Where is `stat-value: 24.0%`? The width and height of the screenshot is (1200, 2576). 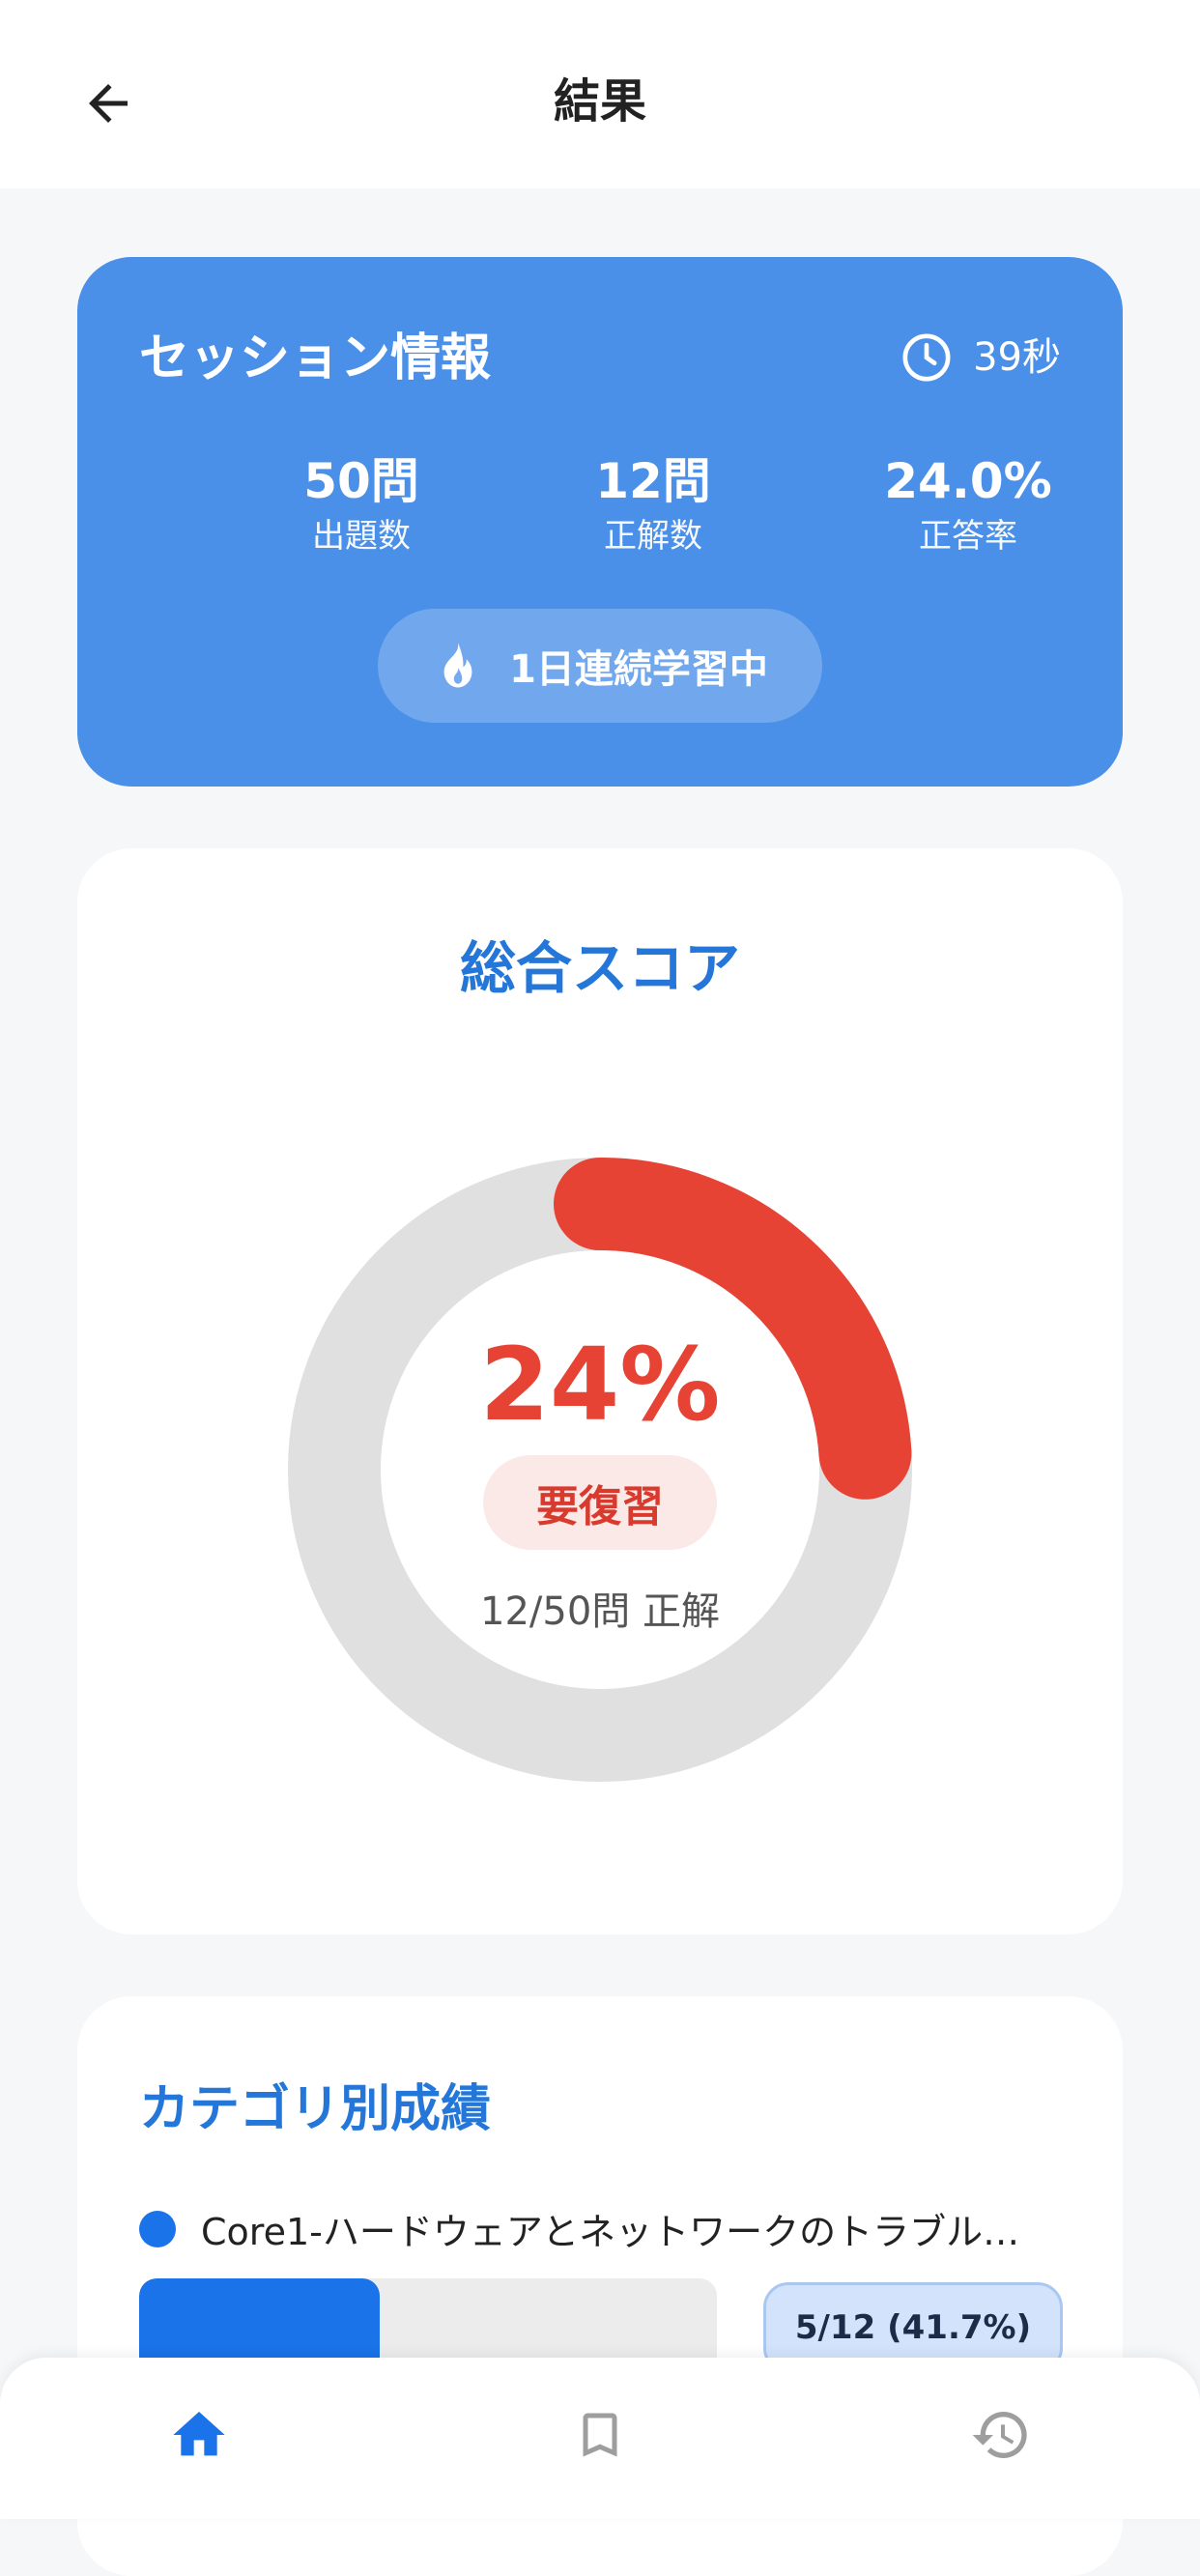 stat-value: 24.0% is located at coordinates (968, 481).